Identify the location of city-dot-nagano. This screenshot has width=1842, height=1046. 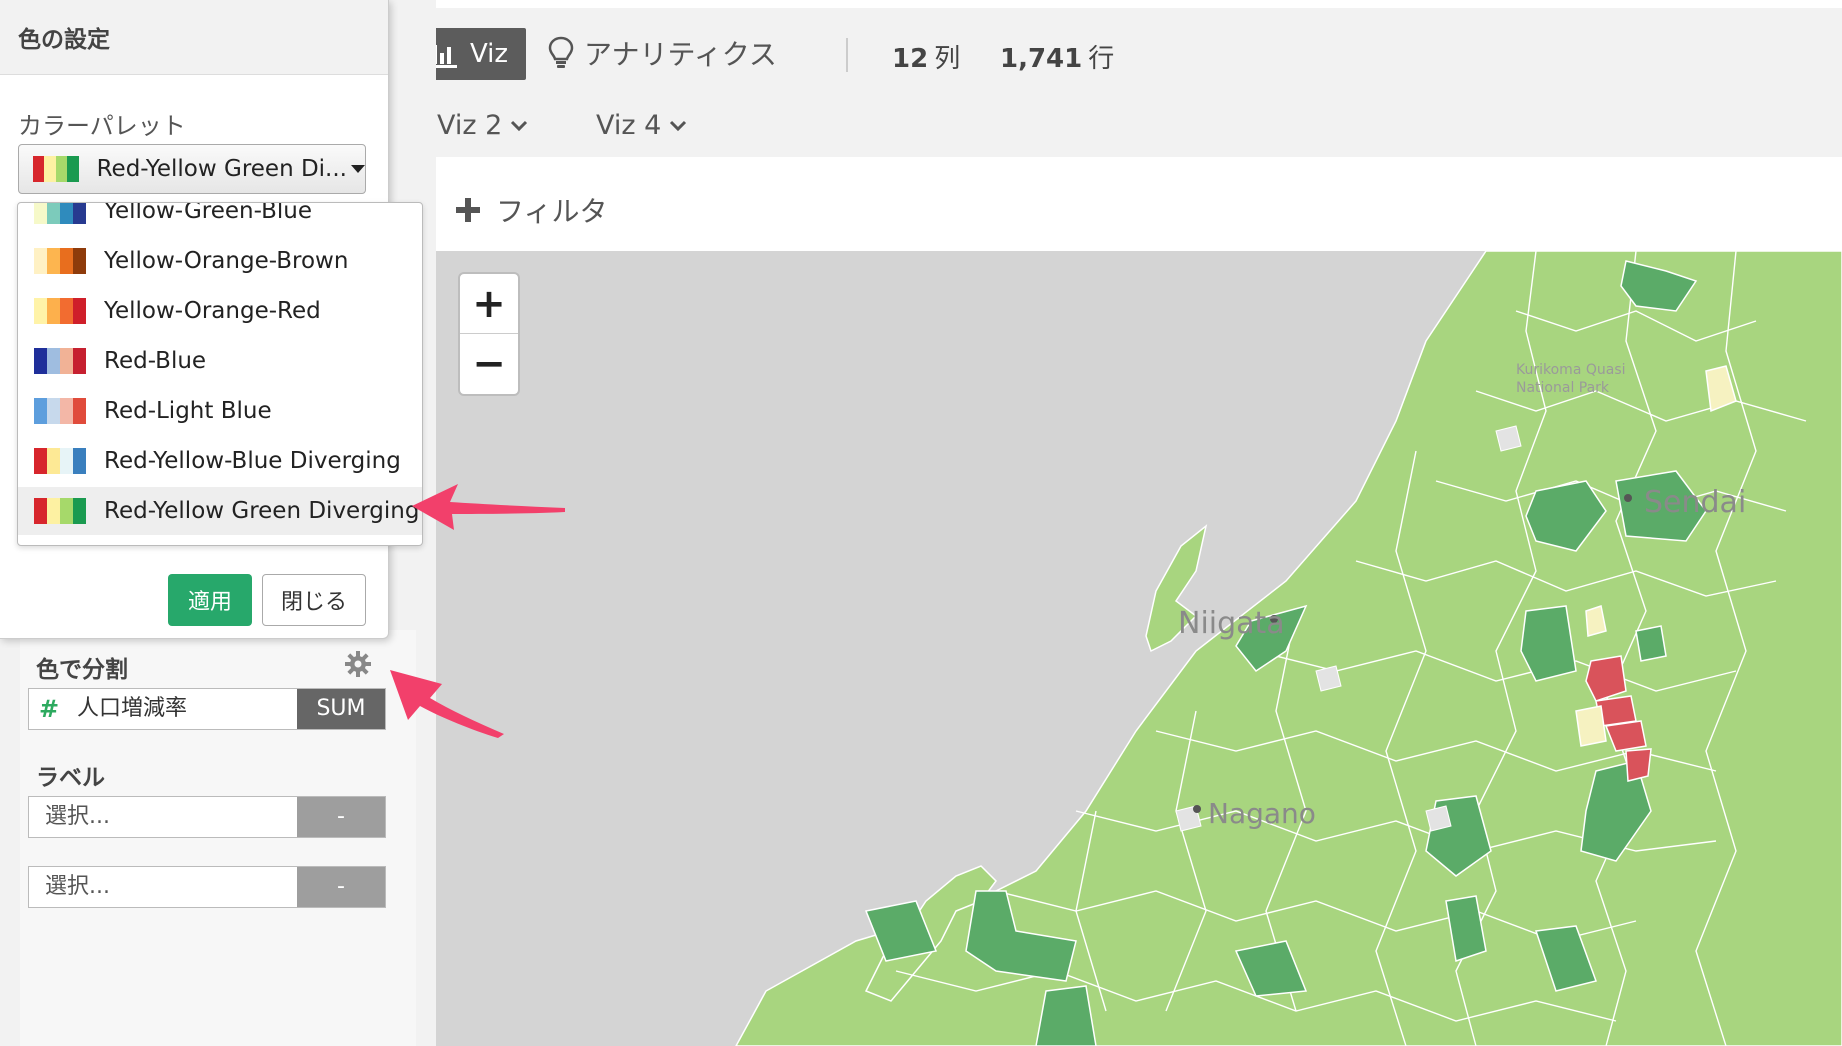
(1197, 809).